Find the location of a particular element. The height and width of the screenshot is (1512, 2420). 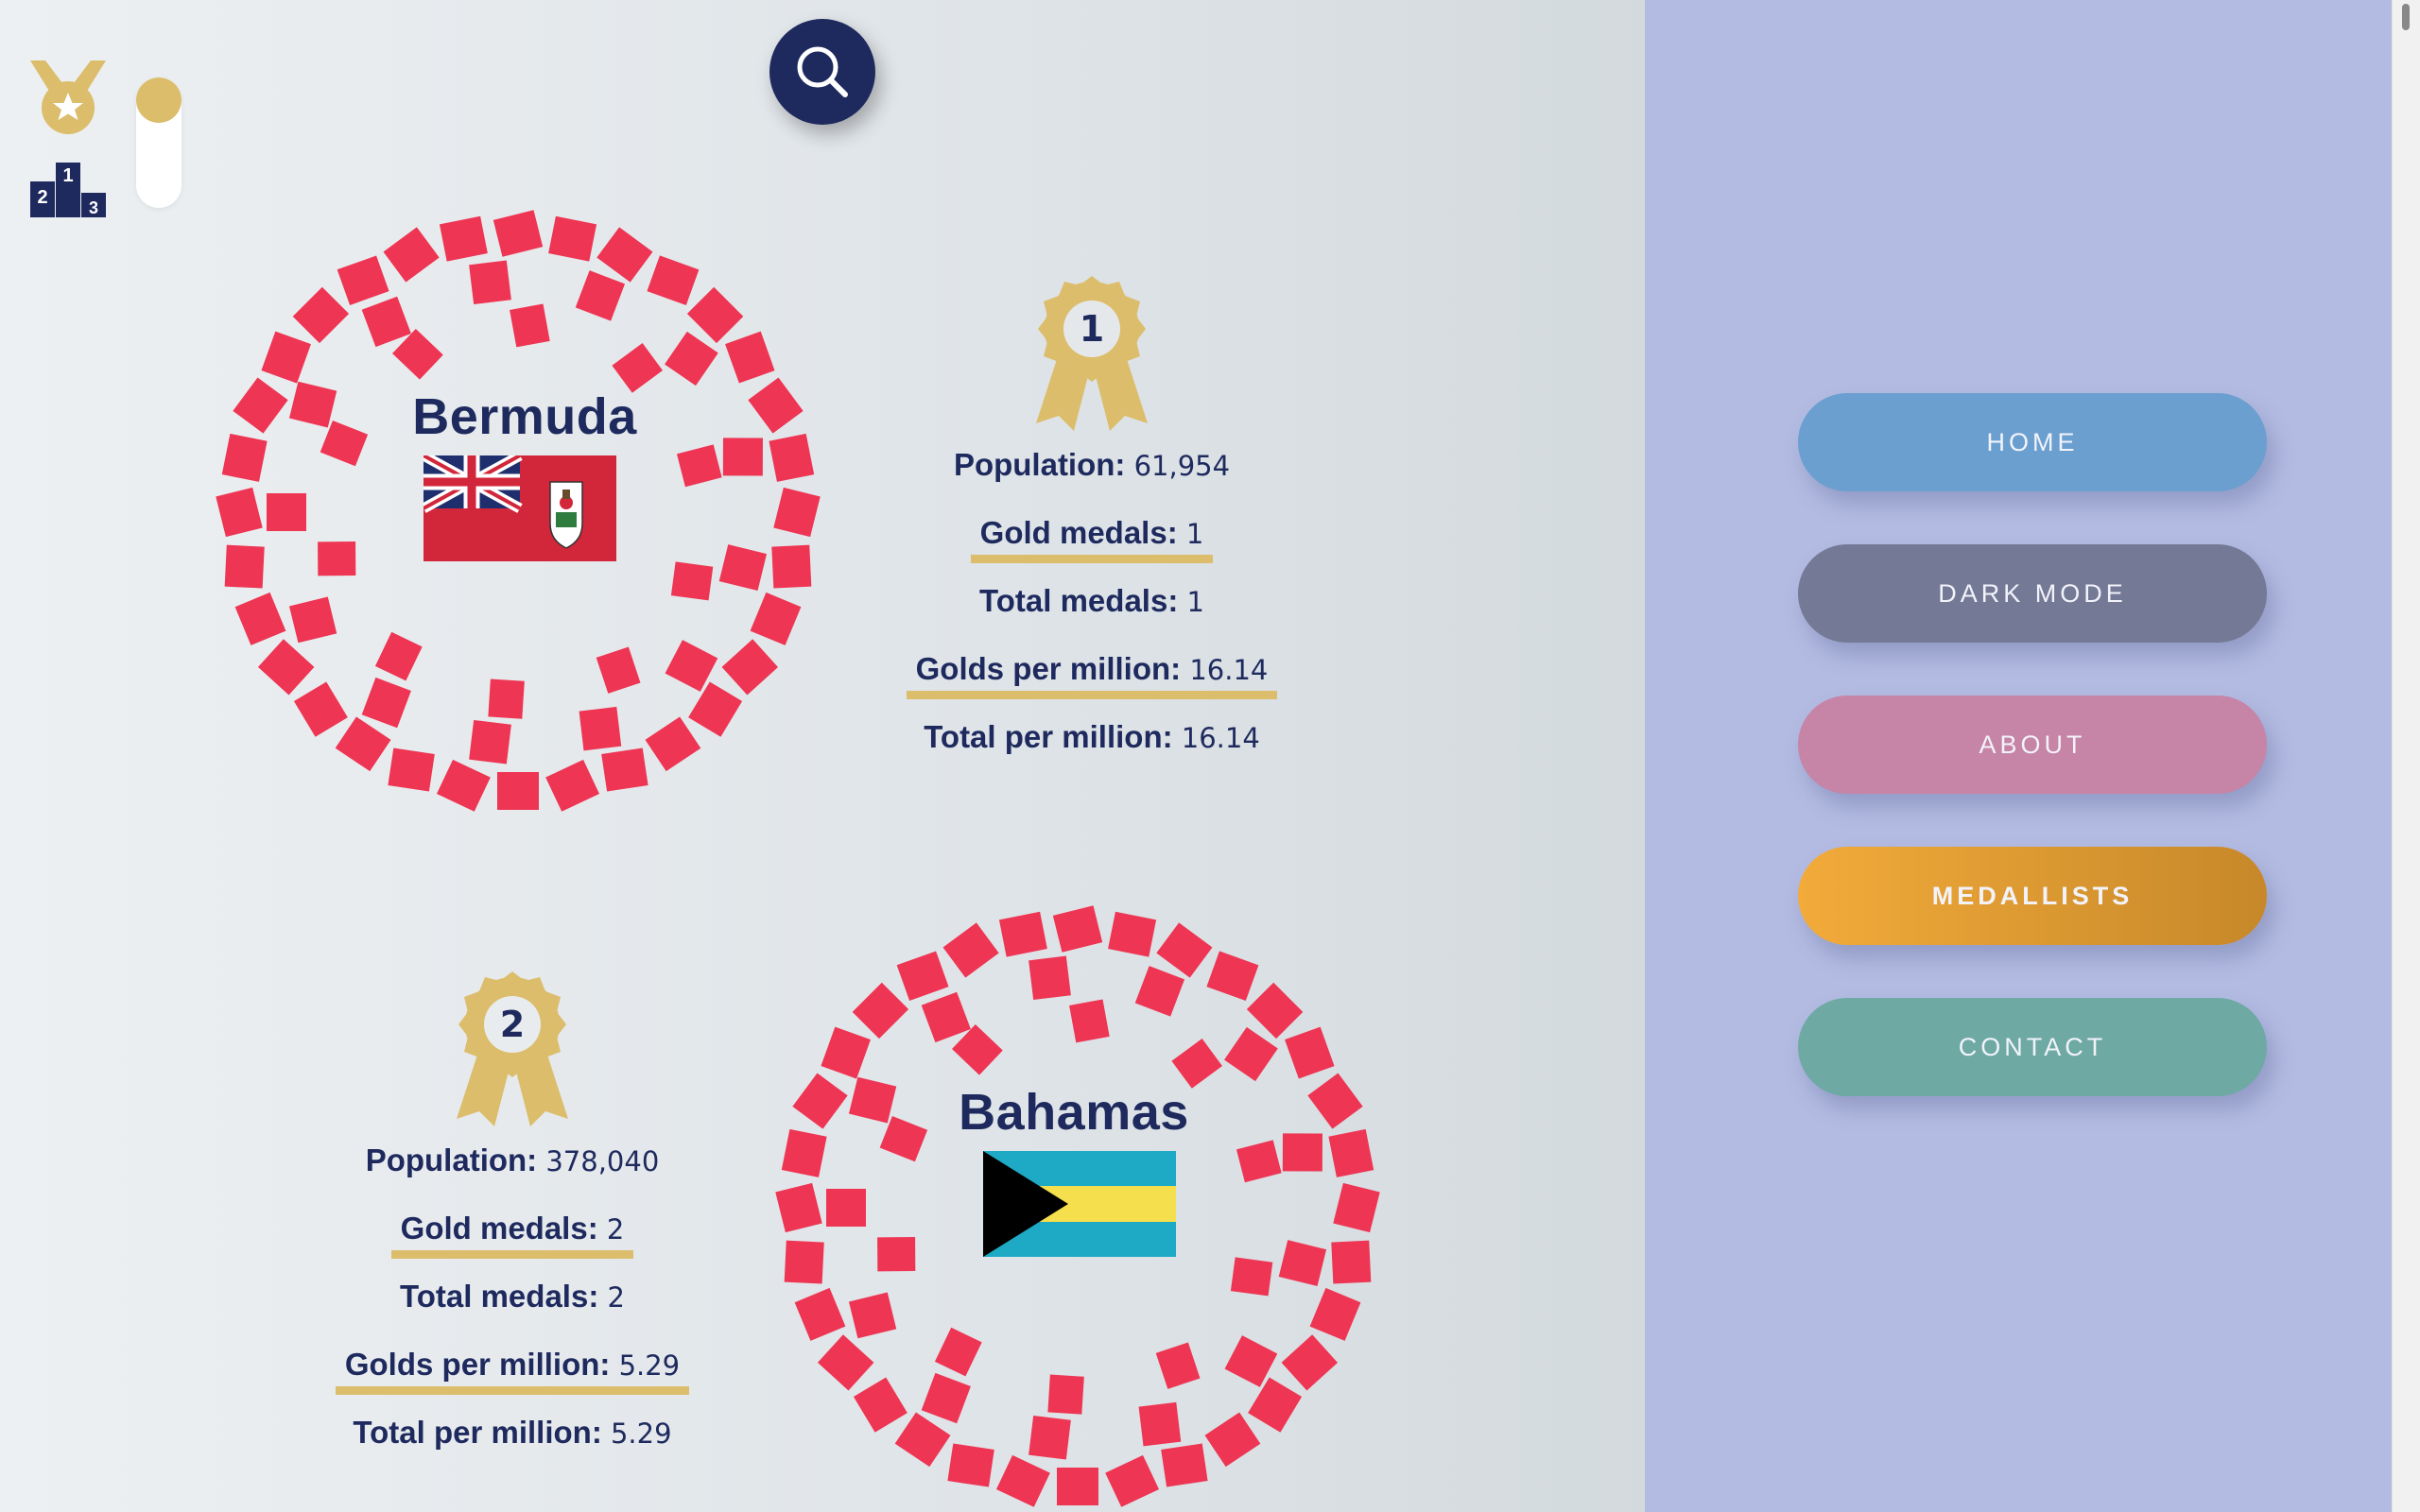

bahamas-flag is located at coordinates (1079, 1204).